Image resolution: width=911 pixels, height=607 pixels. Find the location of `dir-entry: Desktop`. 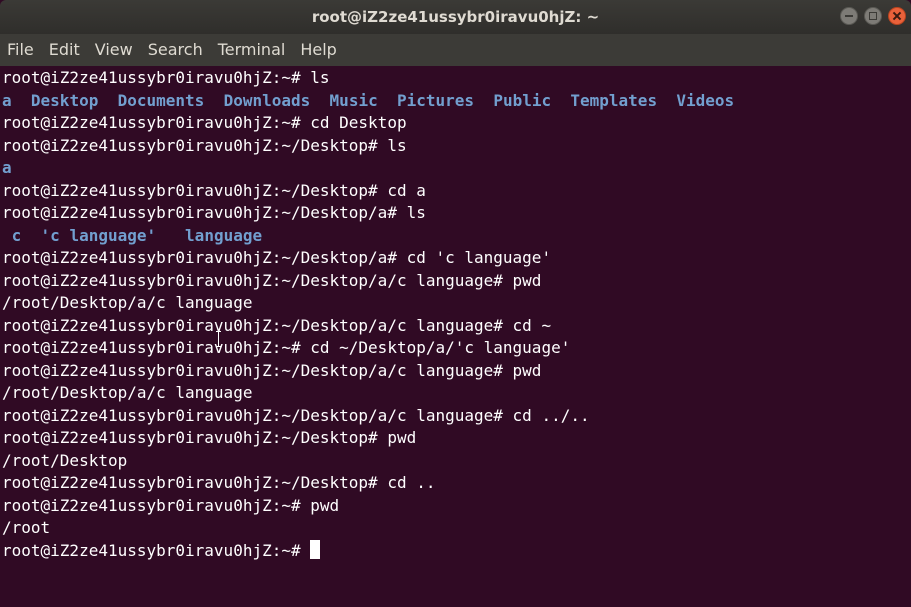

dir-entry: Desktop is located at coordinates (64, 100).